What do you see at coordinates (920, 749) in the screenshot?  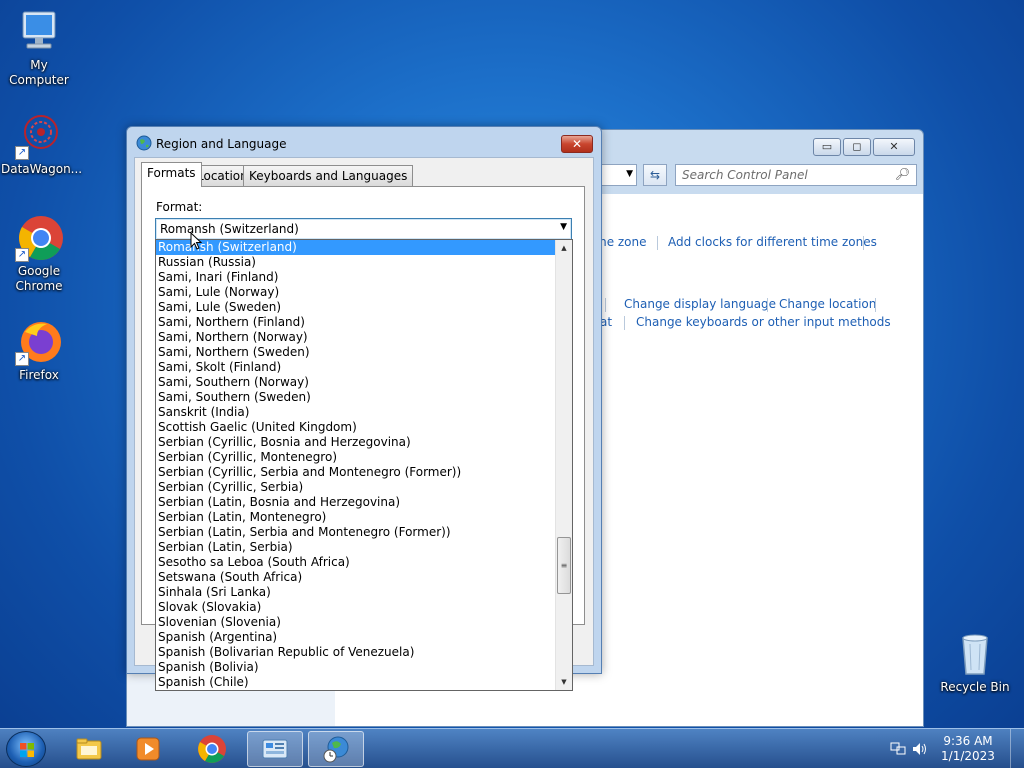 I see `volume-icon` at bounding box center [920, 749].